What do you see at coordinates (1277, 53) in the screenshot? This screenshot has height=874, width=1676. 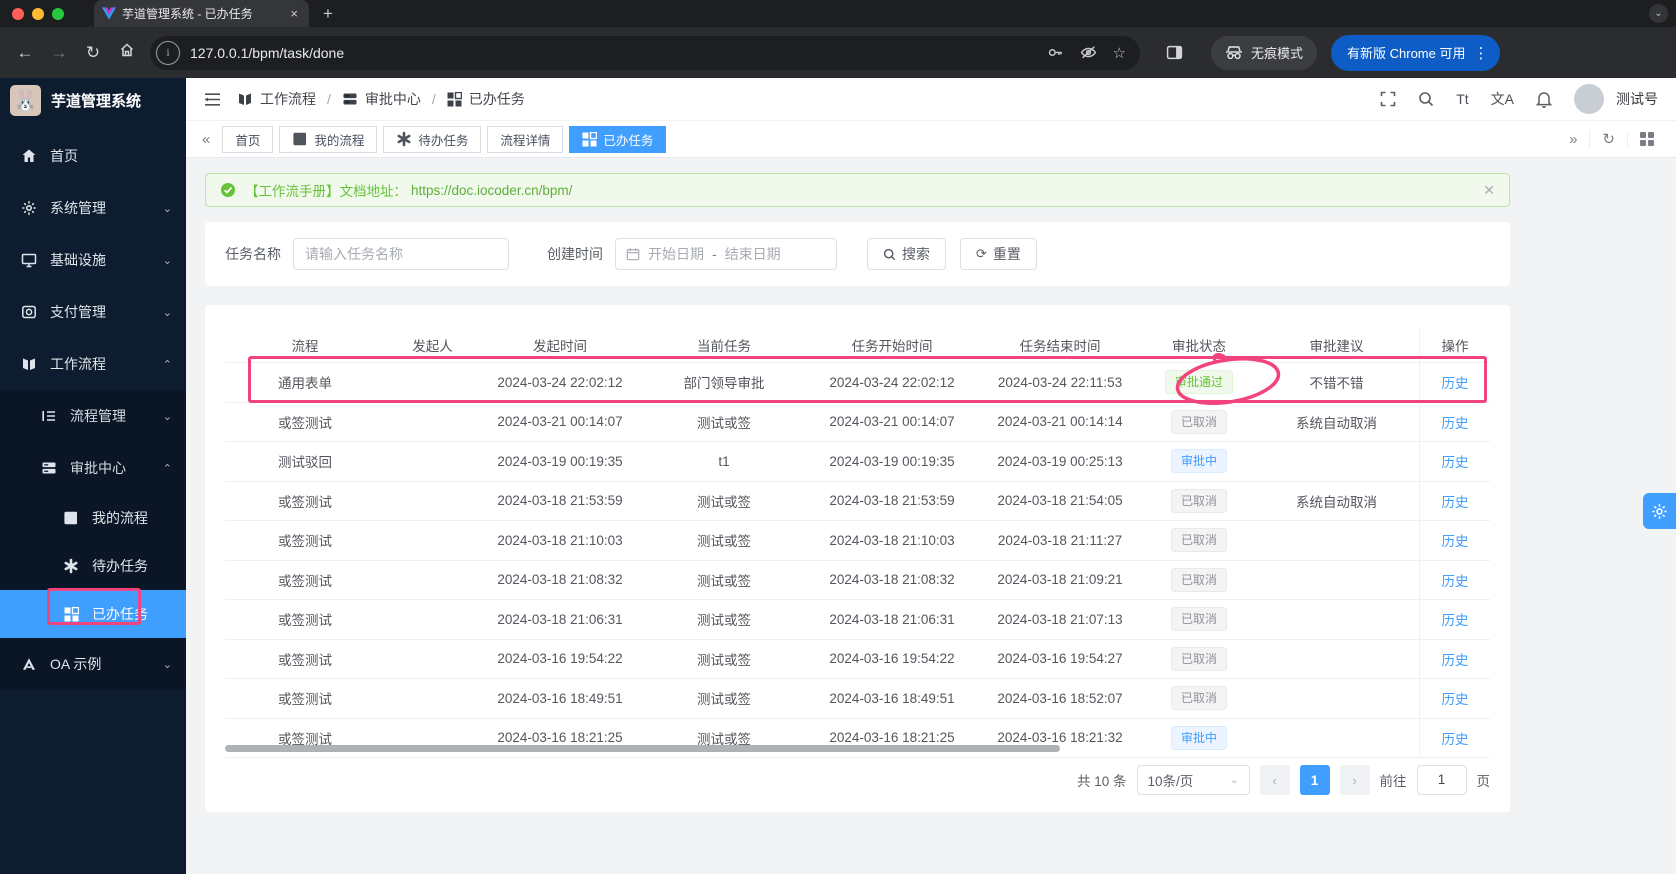 I see `incognito-label: 无痕模式` at bounding box center [1277, 53].